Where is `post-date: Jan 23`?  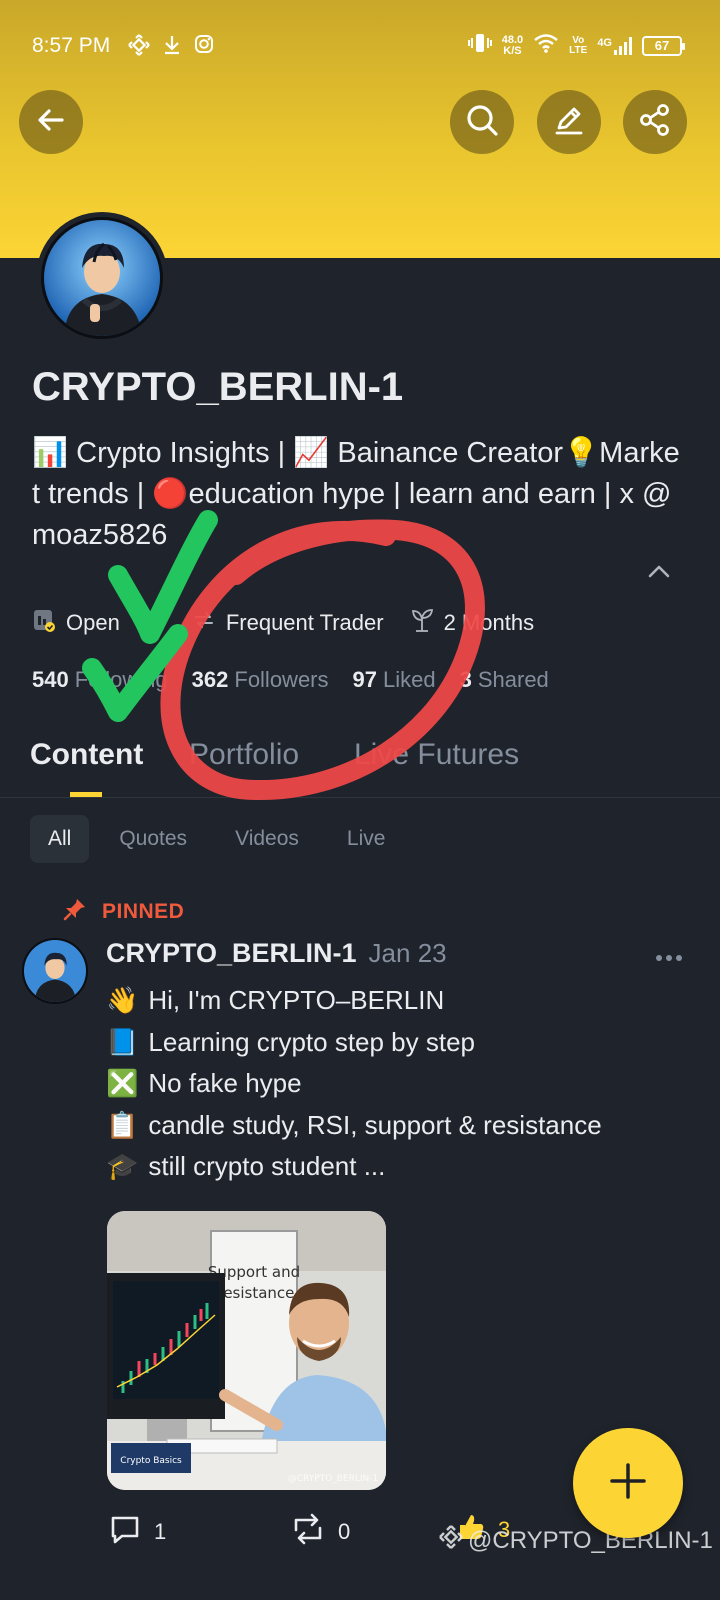
post-date: Jan 23 is located at coordinates (407, 953).